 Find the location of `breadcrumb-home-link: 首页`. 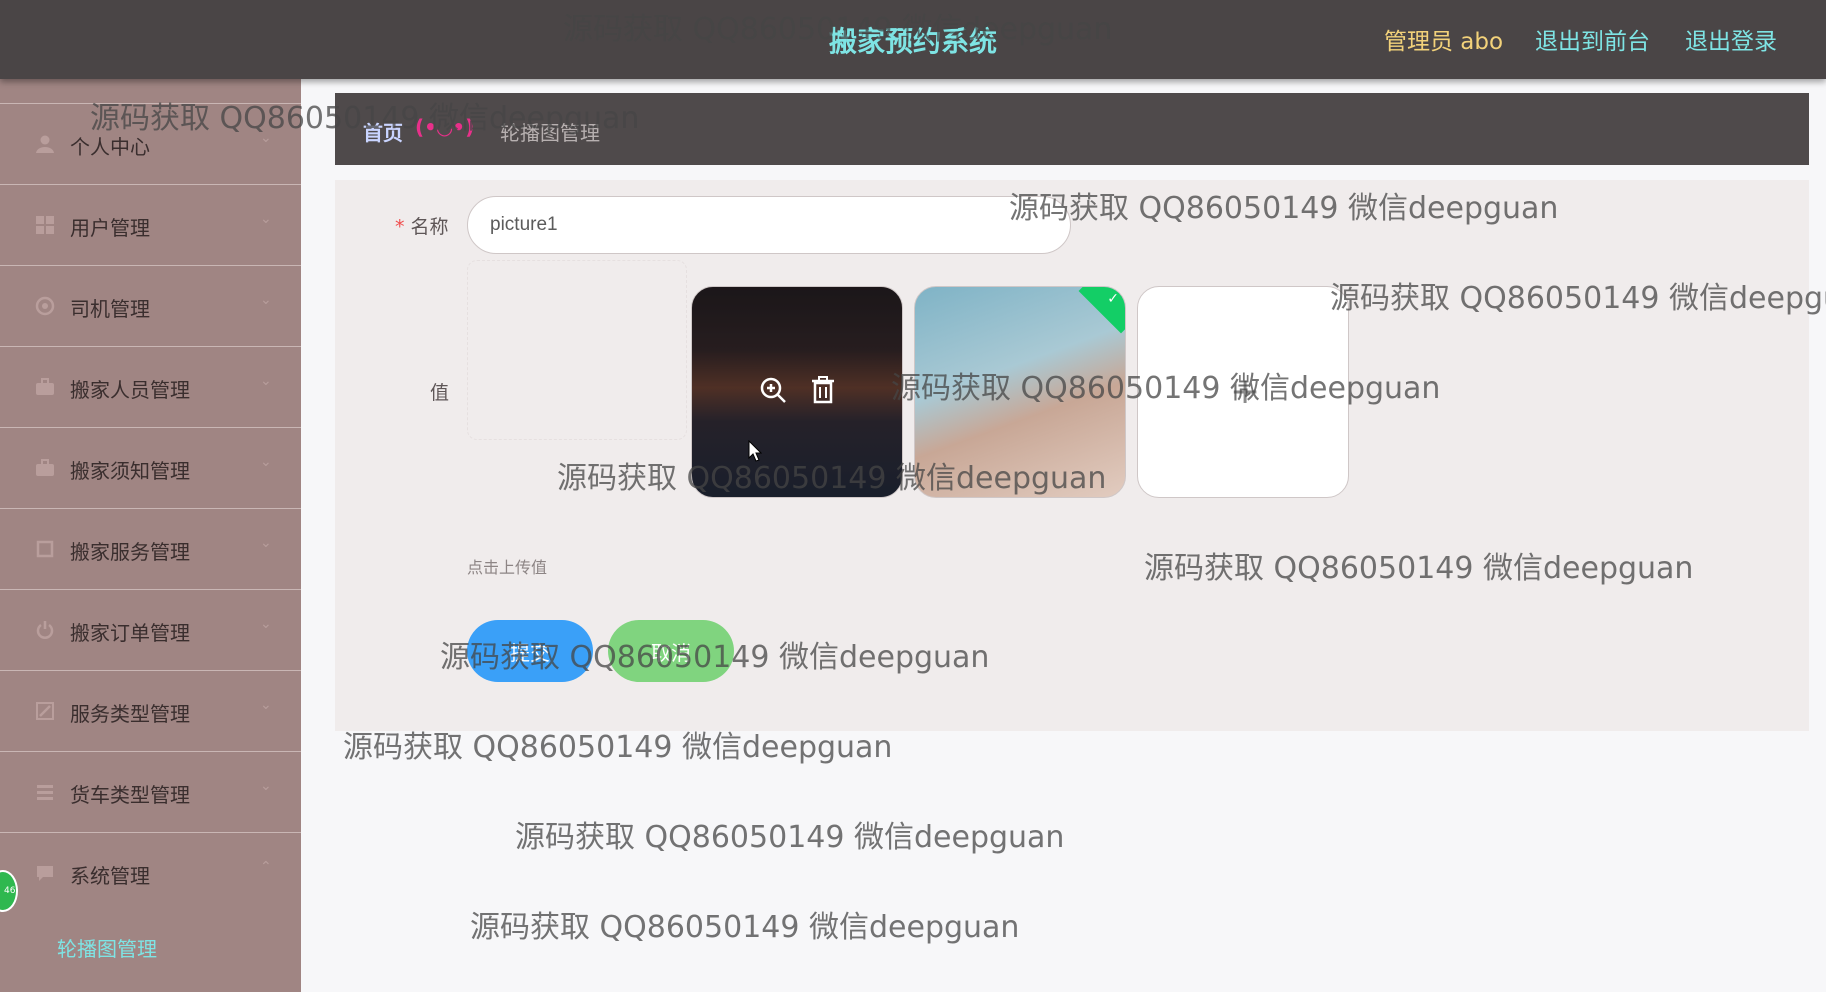

breadcrumb-home-link: 首页 is located at coordinates (383, 131).